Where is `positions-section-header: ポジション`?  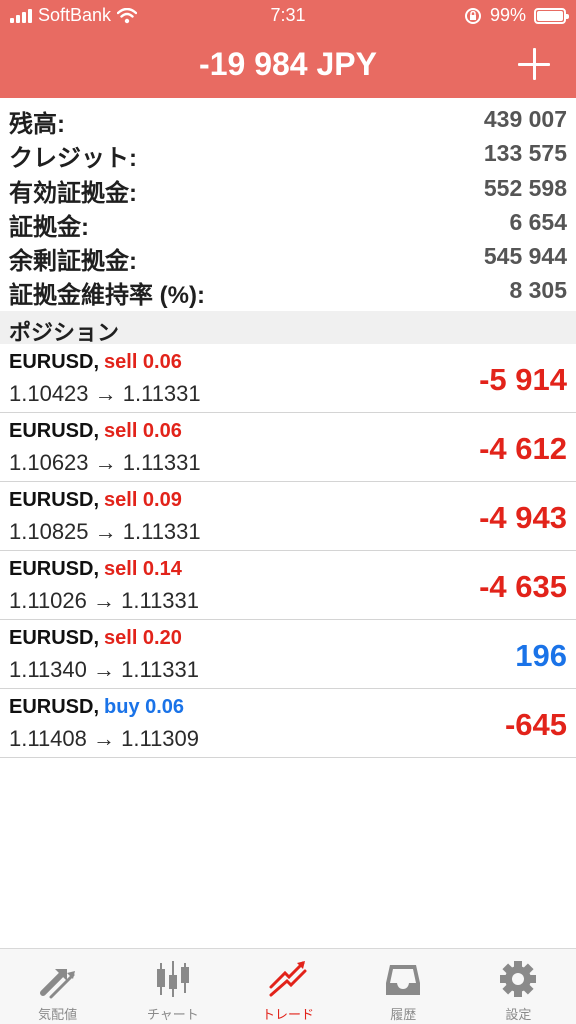 positions-section-header: ポジション is located at coordinates (288, 328).